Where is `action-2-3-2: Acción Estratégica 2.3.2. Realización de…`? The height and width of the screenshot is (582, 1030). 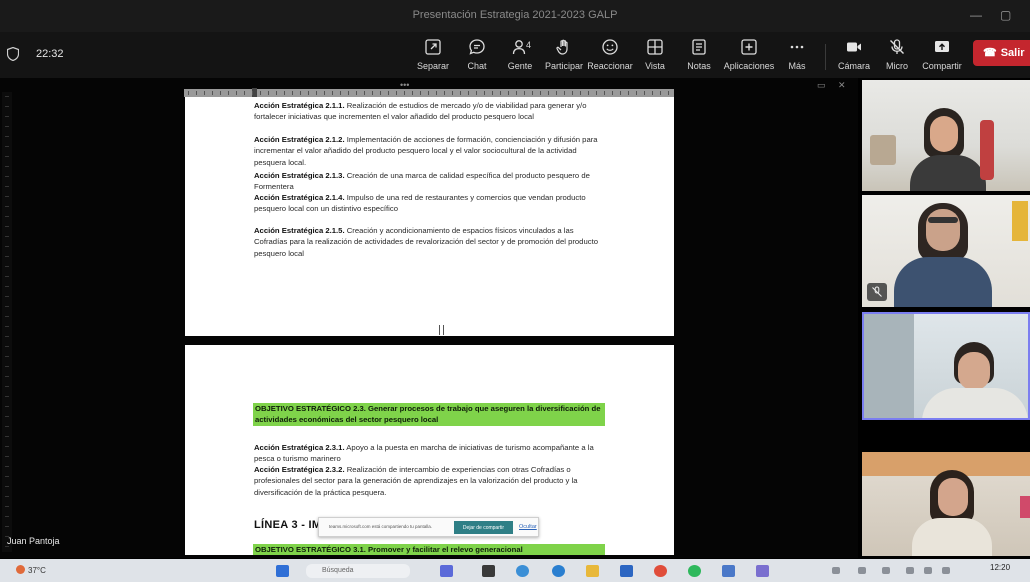
action-2-3-2: Acción Estratégica 2.3.2. Realización de… is located at coordinates (430, 481).